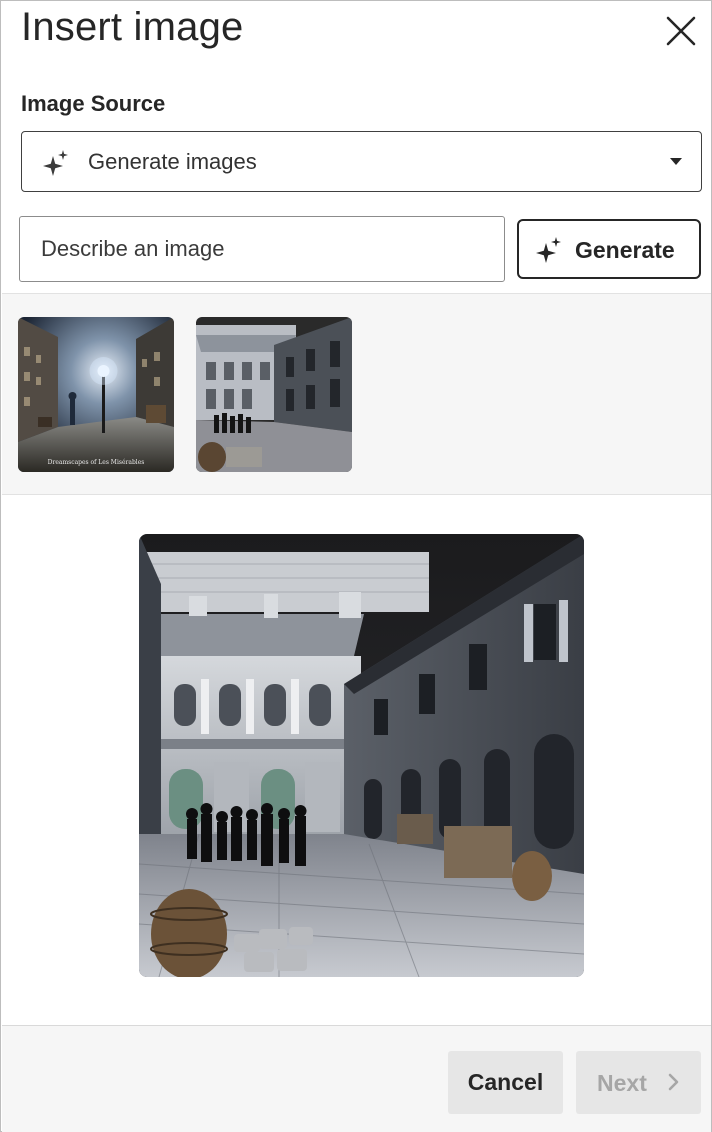  What do you see at coordinates (132, 27) in the screenshot?
I see `dialog-title: Insert image` at bounding box center [132, 27].